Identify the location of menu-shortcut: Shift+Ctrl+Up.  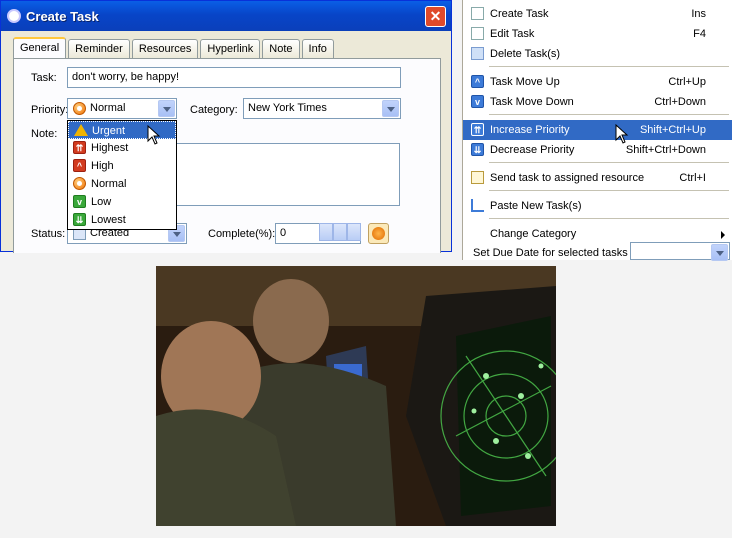
(672, 130).